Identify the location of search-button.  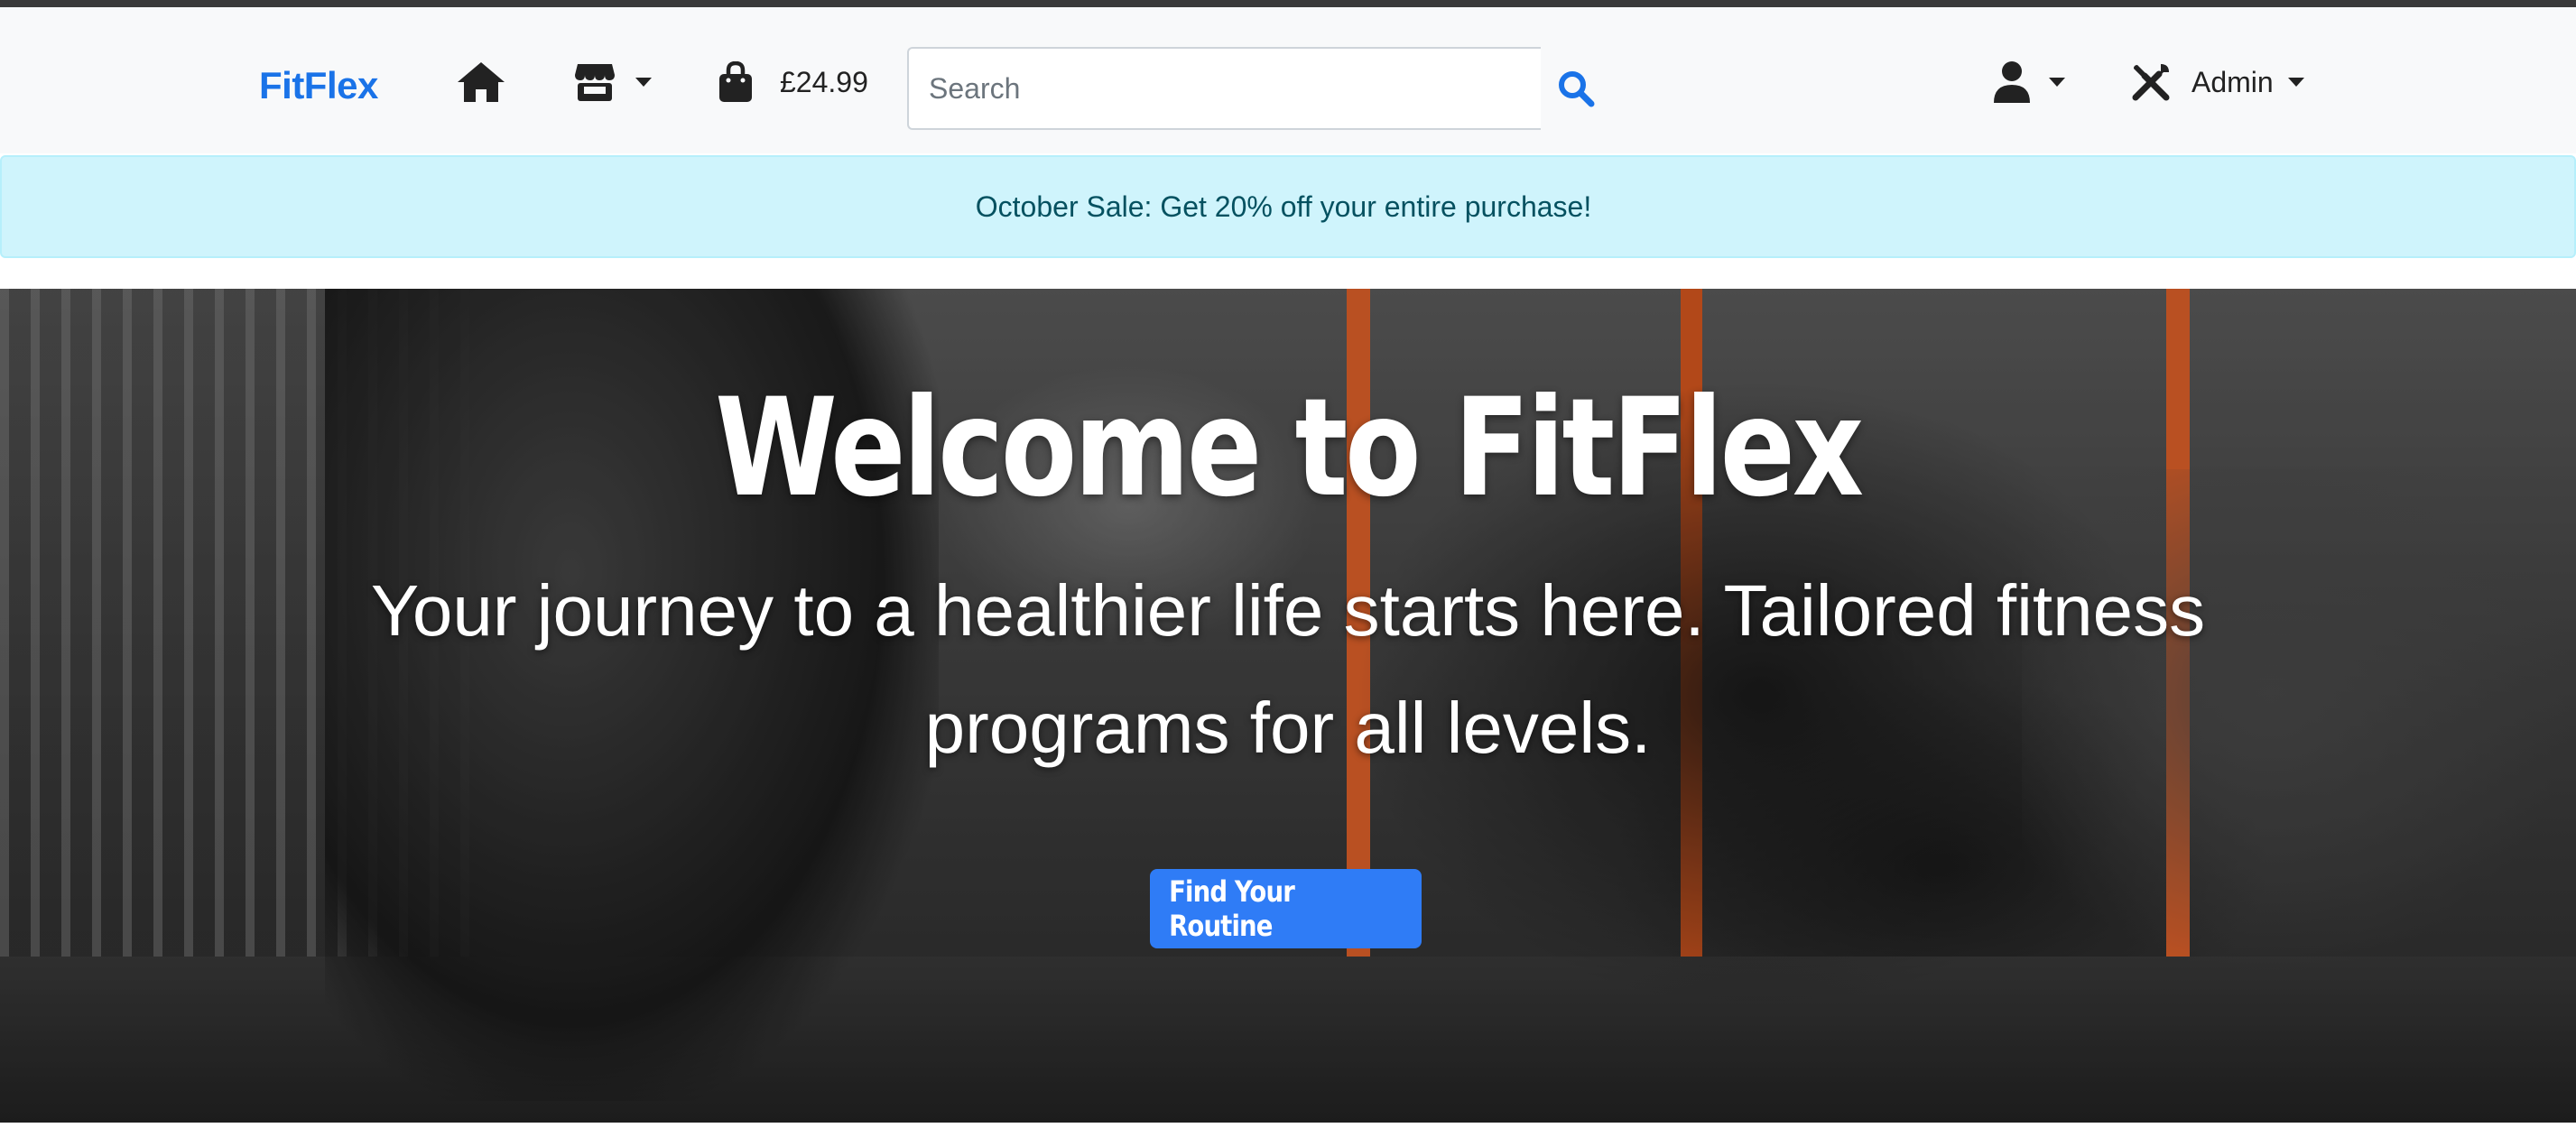
(1576, 88).